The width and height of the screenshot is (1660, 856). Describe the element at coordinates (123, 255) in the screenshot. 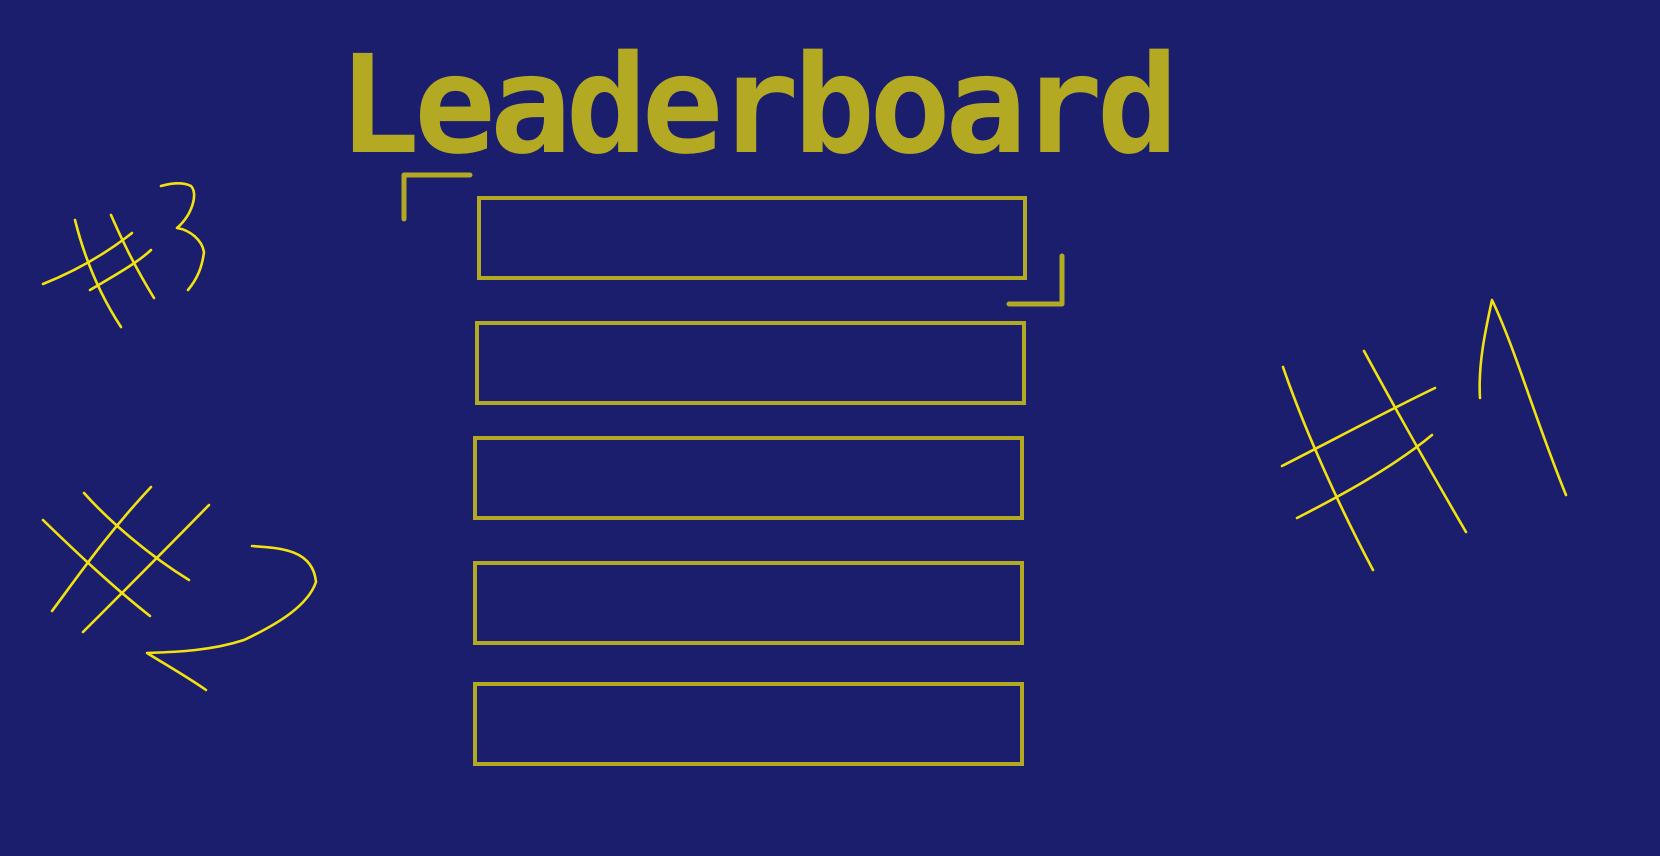

I see `handwritten-rank-3-icon` at that location.